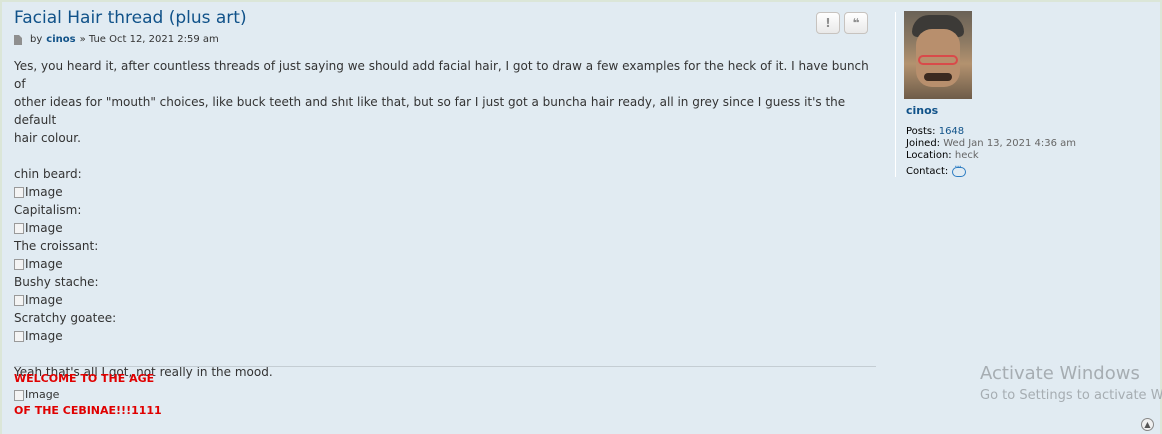  What do you see at coordinates (966, 155) in the screenshot?
I see `location-value: heck` at bounding box center [966, 155].